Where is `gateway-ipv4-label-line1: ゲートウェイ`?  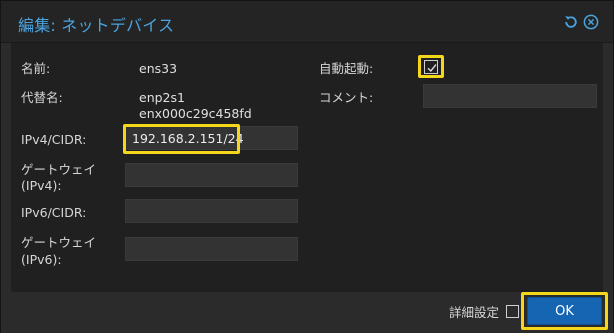
gateway-ipv4-label-line1: ゲートウェイ is located at coordinates (59, 169).